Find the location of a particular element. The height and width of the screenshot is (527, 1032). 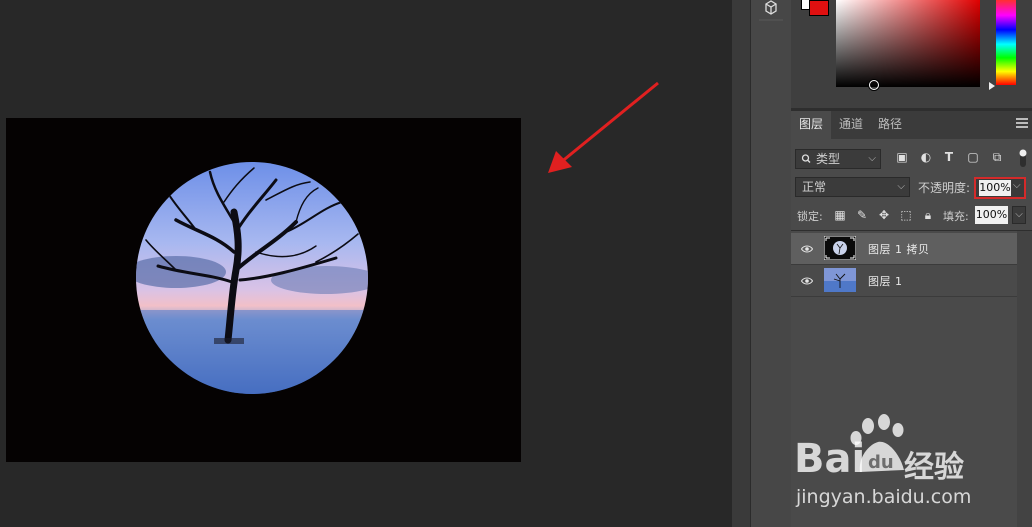

lock-label: 锁定: is located at coordinates (810, 216).